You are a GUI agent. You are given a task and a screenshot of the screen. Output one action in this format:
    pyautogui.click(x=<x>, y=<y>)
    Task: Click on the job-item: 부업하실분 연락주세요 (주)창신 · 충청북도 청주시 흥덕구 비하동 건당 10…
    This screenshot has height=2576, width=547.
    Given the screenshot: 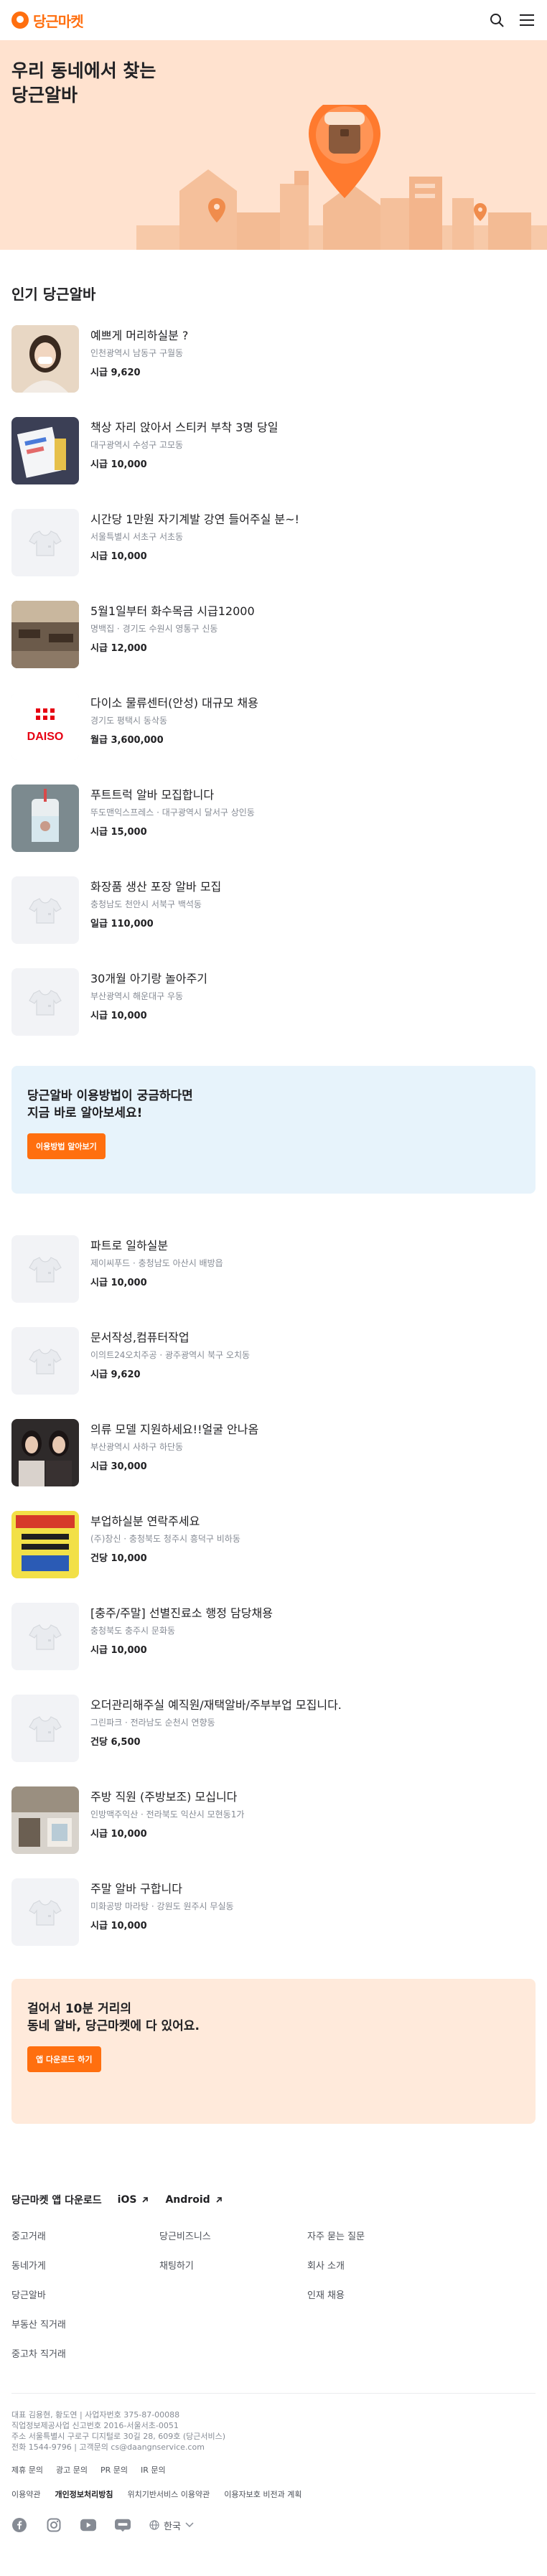 What is the action you would take?
    pyautogui.click(x=273, y=1544)
    